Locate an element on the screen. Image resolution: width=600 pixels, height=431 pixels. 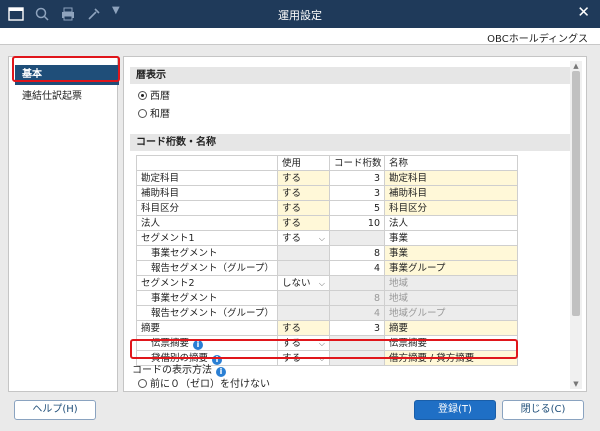
radio-seireki: 西暦 is located at coordinates (154, 97).